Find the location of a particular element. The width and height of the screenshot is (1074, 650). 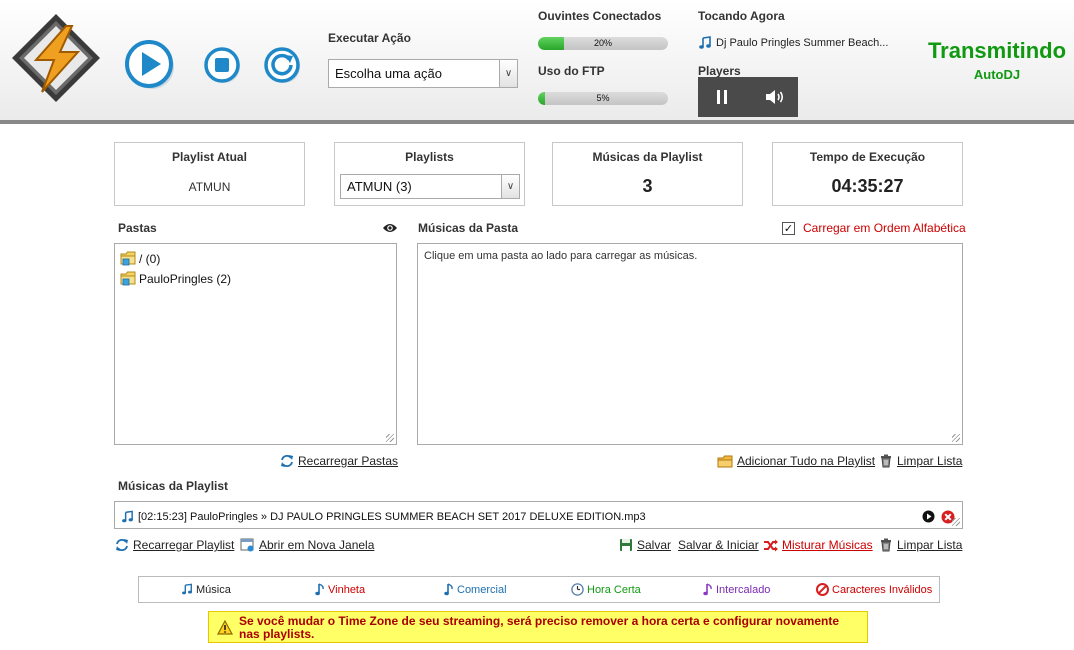

legend-invalid-label: Caracteres Inválidos is located at coordinates (882, 589).